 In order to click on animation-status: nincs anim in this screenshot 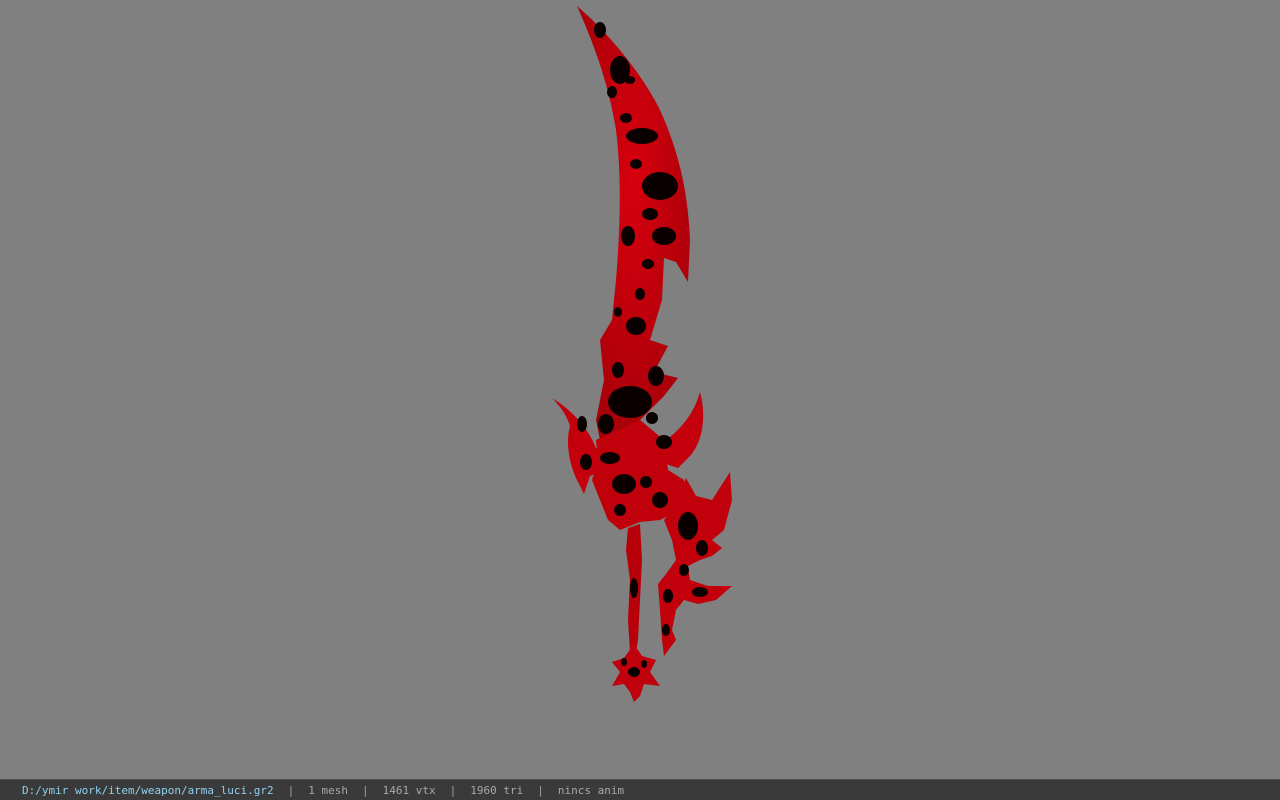, I will do `click(591, 790)`.